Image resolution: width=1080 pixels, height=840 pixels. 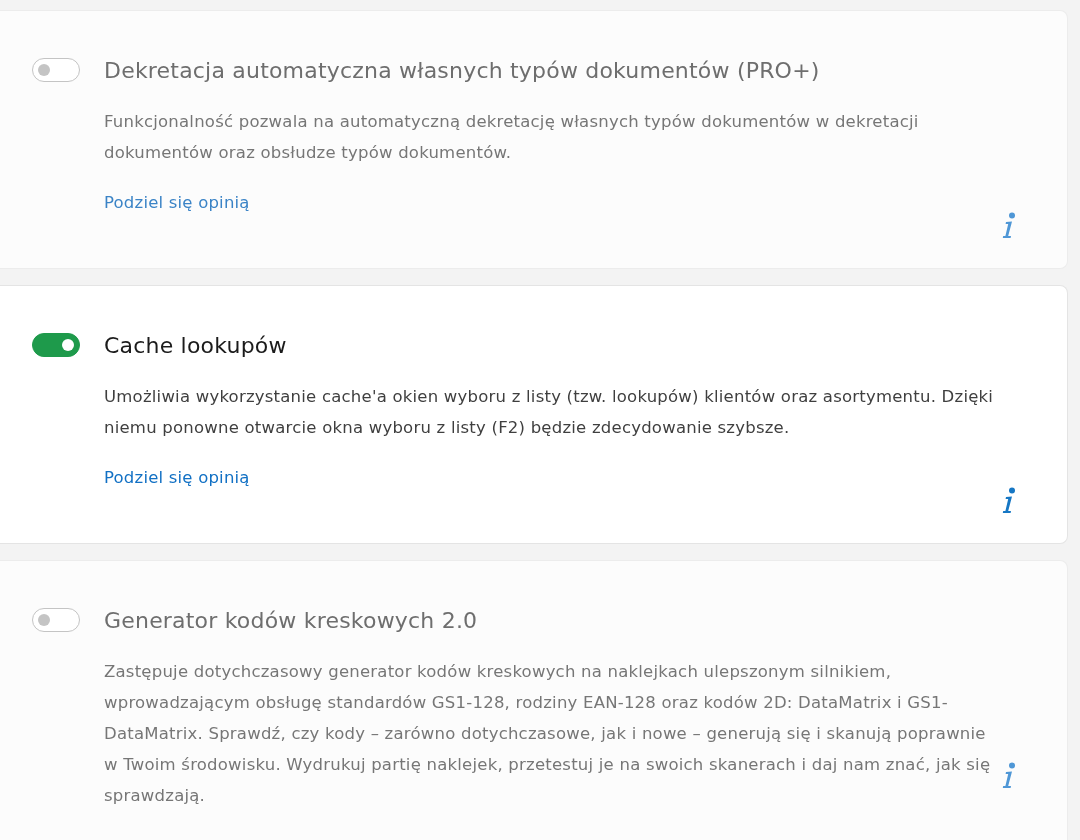 What do you see at coordinates (462, 70) in the screenshot?
I see `feature-title: Dekretacja automatyczna własnych typów dokumentów (PRO+)` at bounding box center [462, 70].